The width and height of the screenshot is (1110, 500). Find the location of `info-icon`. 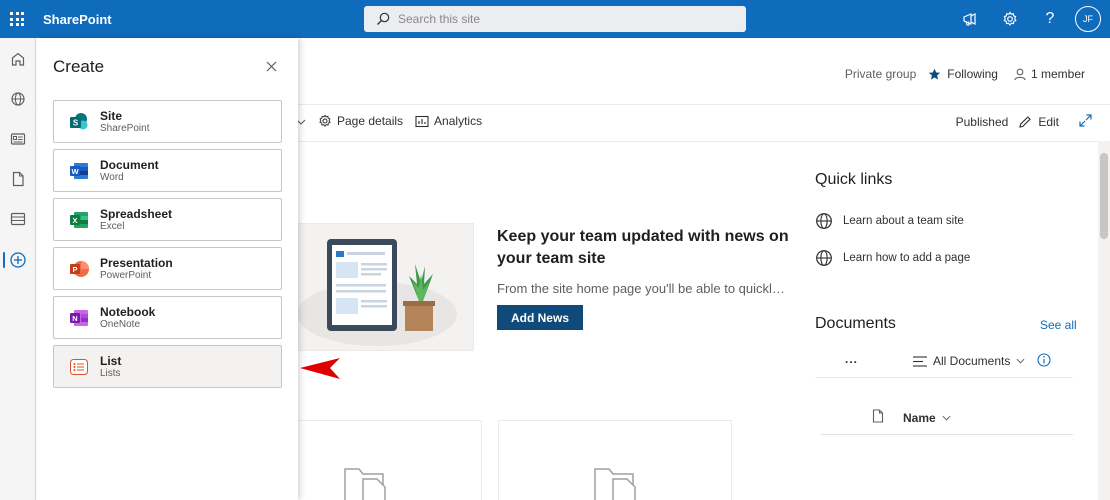

info-icon is located at coordinates (1044, 361).